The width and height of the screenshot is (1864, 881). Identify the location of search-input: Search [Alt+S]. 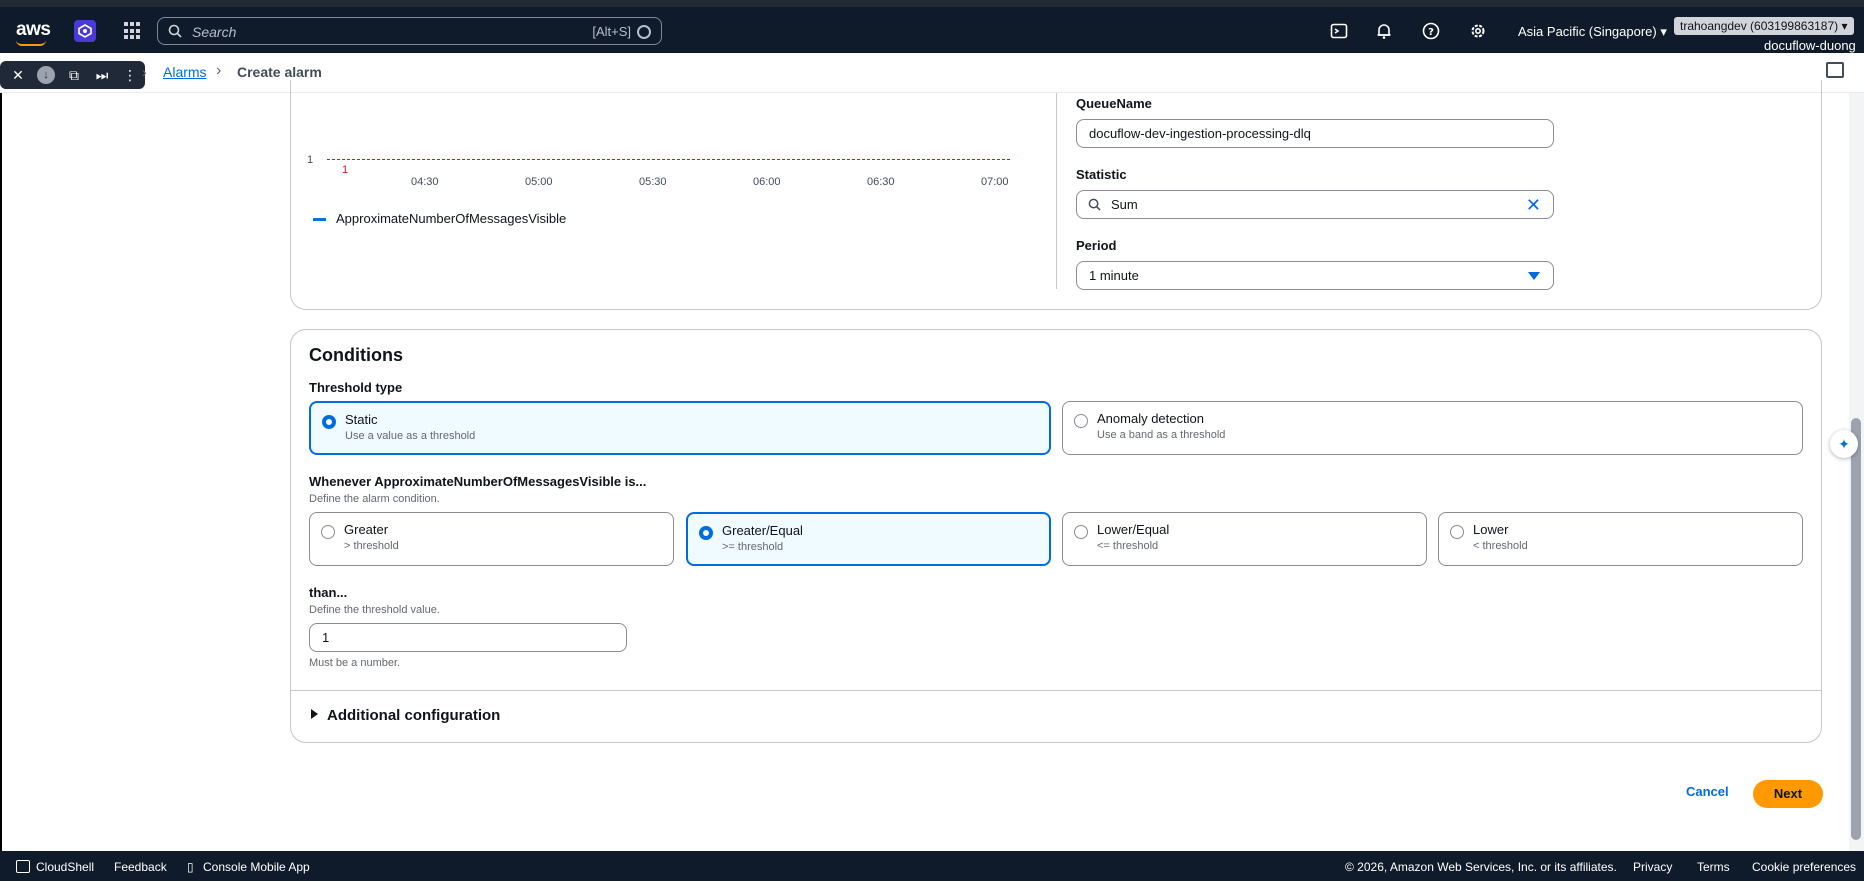
(409, 31).